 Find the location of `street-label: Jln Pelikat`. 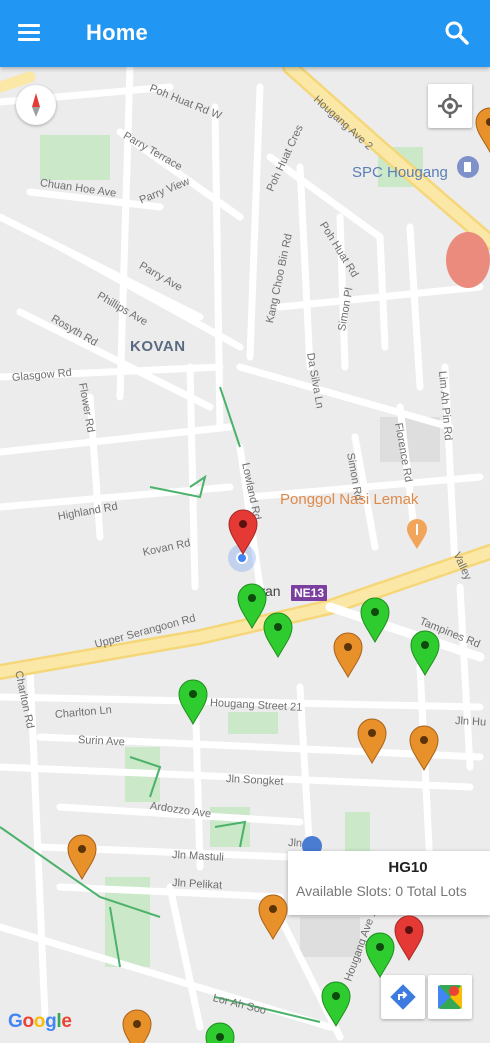

street-label: Jln Pelikat is located at coordinates (197, 884).